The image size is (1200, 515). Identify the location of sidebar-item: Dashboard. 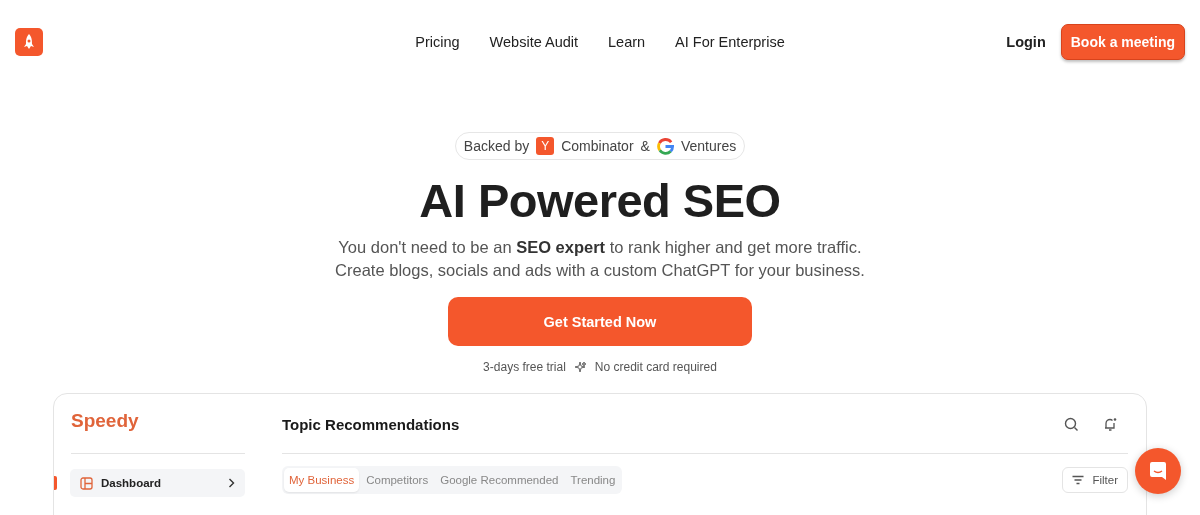
(157, 483).